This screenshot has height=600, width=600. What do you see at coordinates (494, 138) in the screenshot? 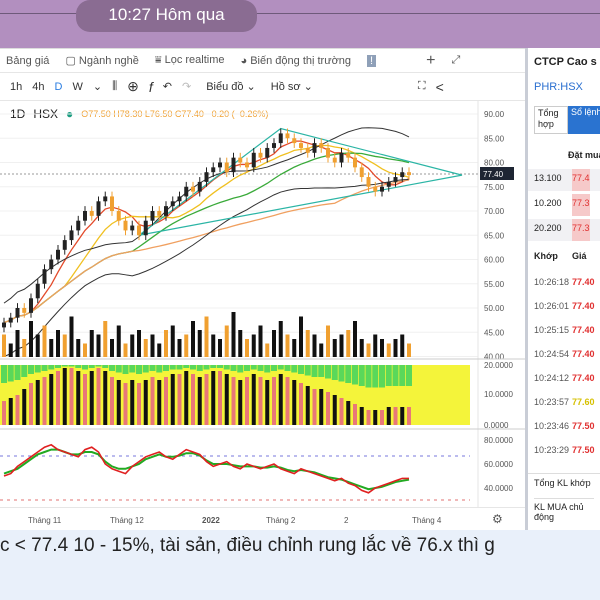
I see `price-tick-label: 85.00` at bounding box center [494, 138].